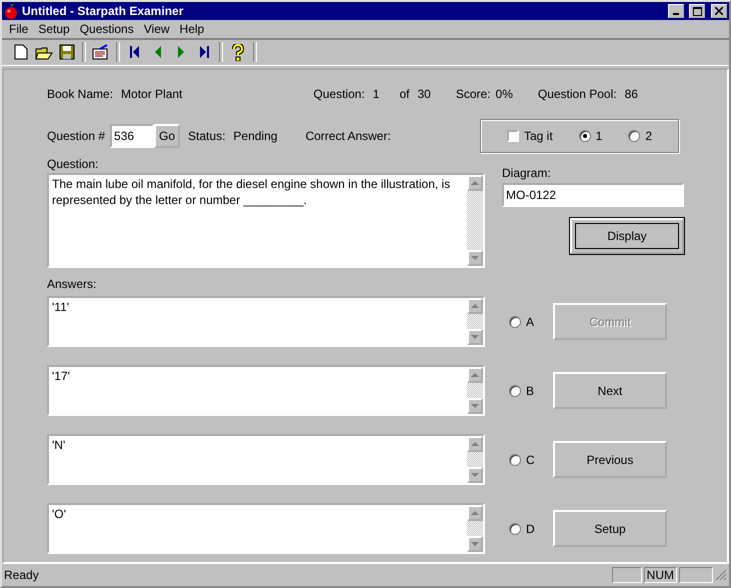  What do you see at coordinates (339, 94) in the screenshot?
I see `question-label: Question:` at bounding box center [339, 94].